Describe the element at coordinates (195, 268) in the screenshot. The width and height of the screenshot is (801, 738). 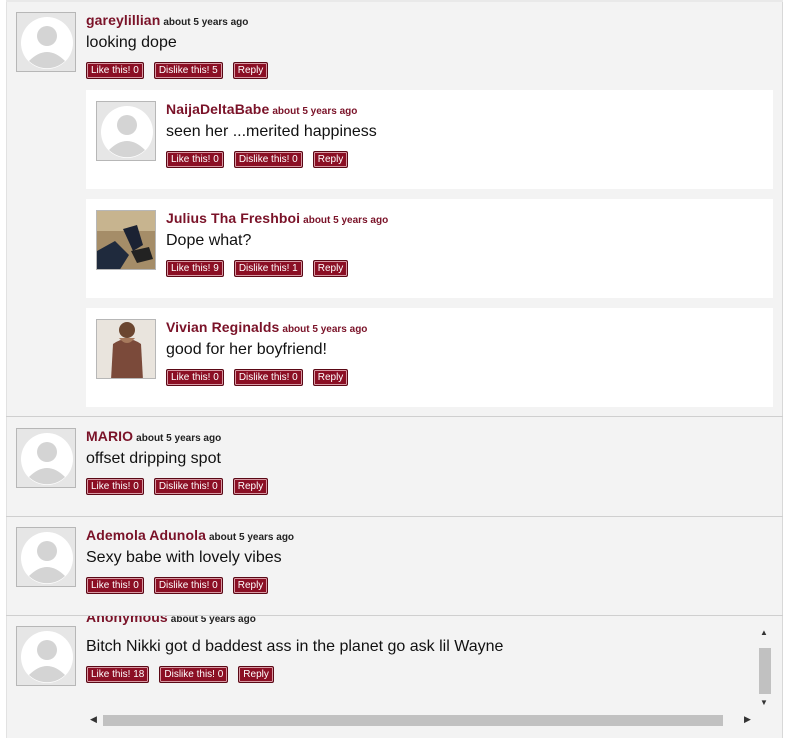
I see `like-button: Like this! 9` at that location.